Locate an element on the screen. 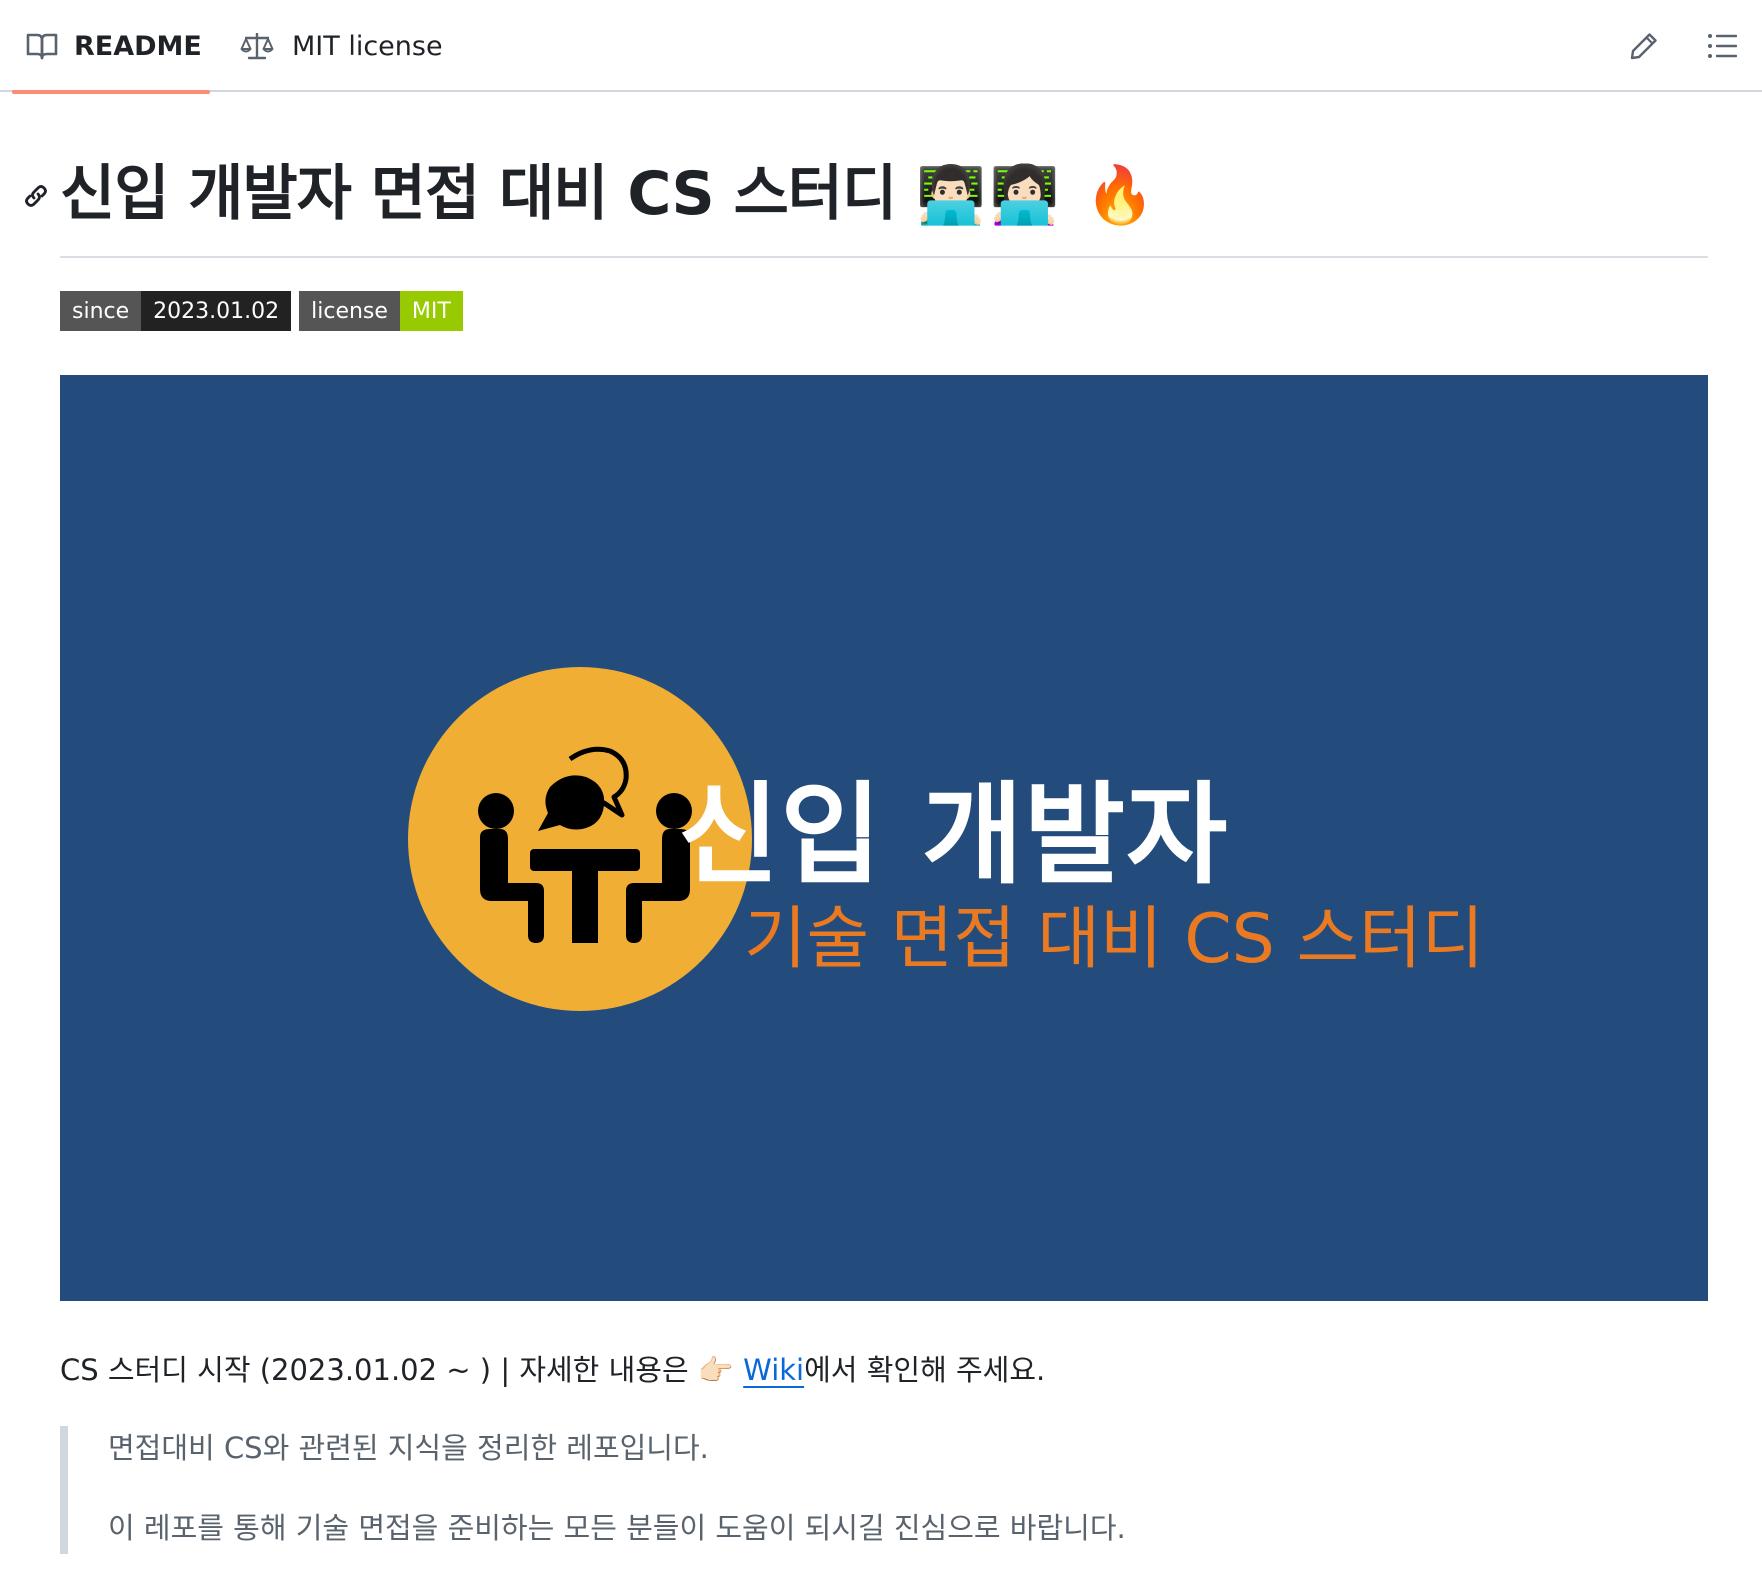 This screenshot has height=1588, width=1762. page-title: 신입 개발자 면접 대비 CS 스터디 👨🏻‍💻👩🏻‍💻 🔥 is located at coordinates (609, 195).